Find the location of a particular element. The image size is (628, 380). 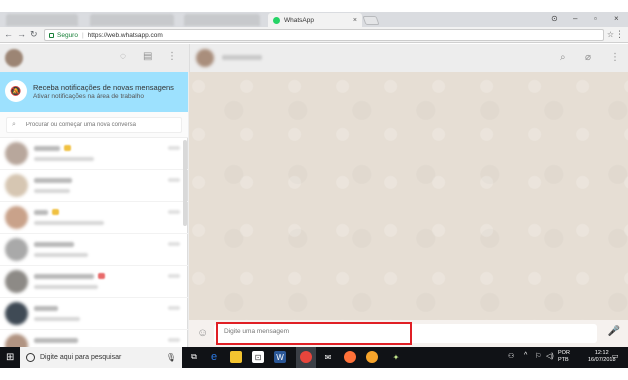

reload-icon: ↻ is located at coordinates (34, 34).